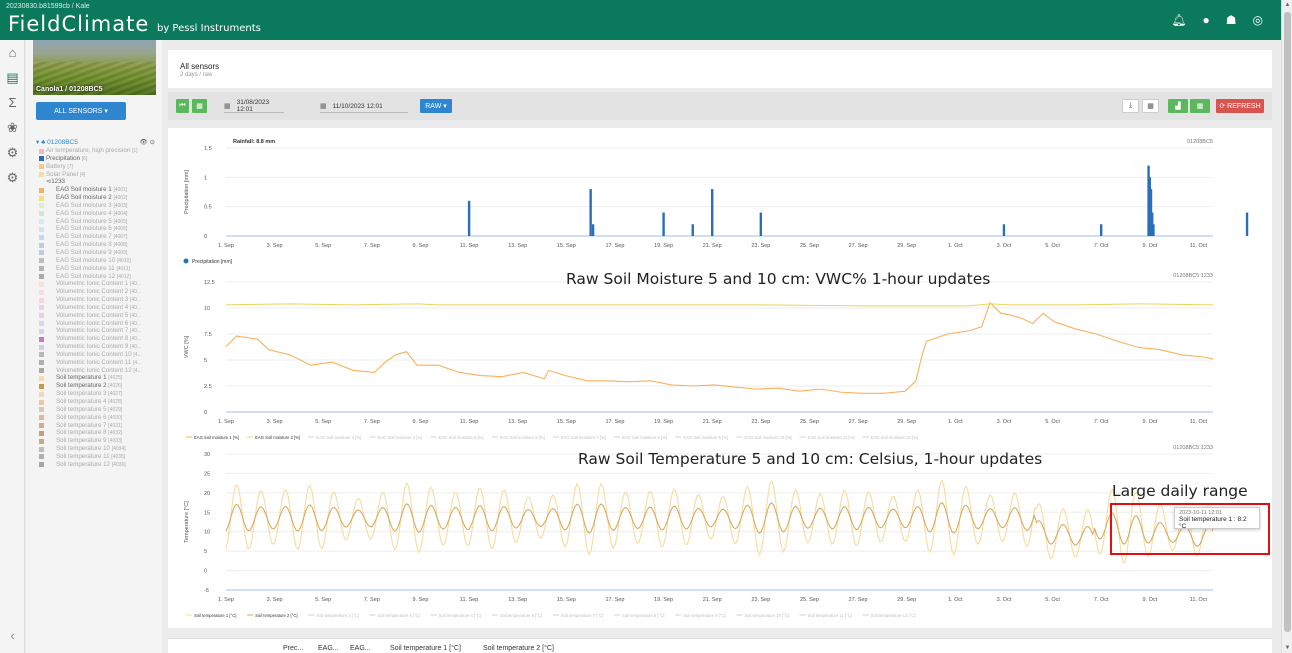 Image resolution: width=1292 pixels, height=653 pixels. Describe the element at coordinates (1231, 20) in the screenshot. I see `farm-icon: ☗` at that location.